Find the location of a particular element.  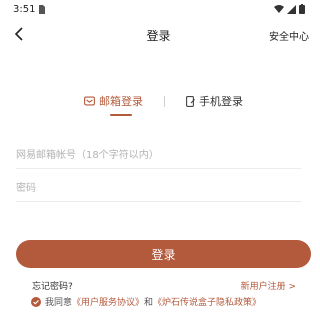

agreement: 我同意 《用户服务协议》 和 《炉石传说盒子隐私政策》 is located at coordinates (146, 301).